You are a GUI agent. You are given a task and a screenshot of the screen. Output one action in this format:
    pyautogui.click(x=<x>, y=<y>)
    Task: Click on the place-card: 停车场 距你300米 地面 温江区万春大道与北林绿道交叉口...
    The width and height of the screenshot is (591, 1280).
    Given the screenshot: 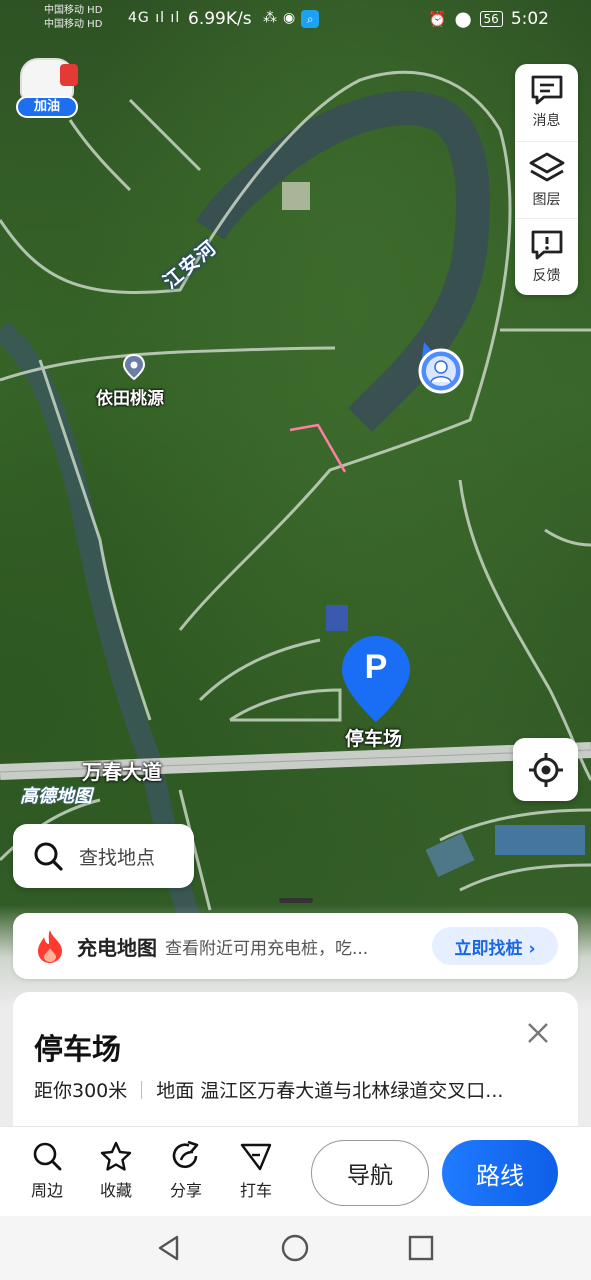 What is the action you would take?
    pyautogui.click(x=295, y=1067)
    